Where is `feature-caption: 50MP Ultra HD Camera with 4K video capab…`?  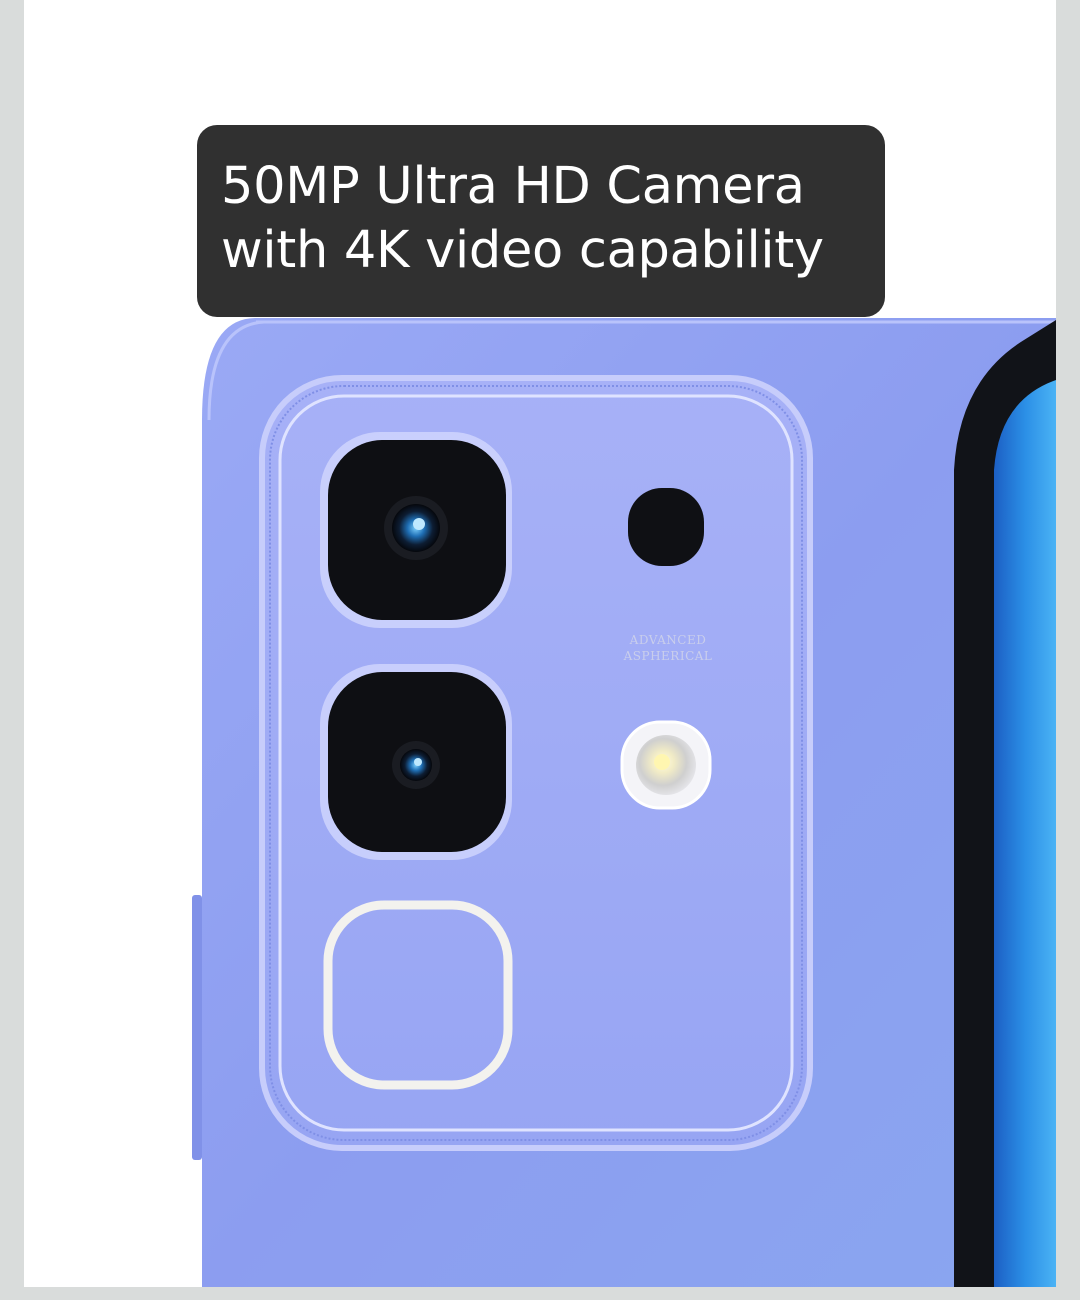 feature-caption: 50MP Ultra HD Camera with 4K video capab… is located at coordinates (541, 221).